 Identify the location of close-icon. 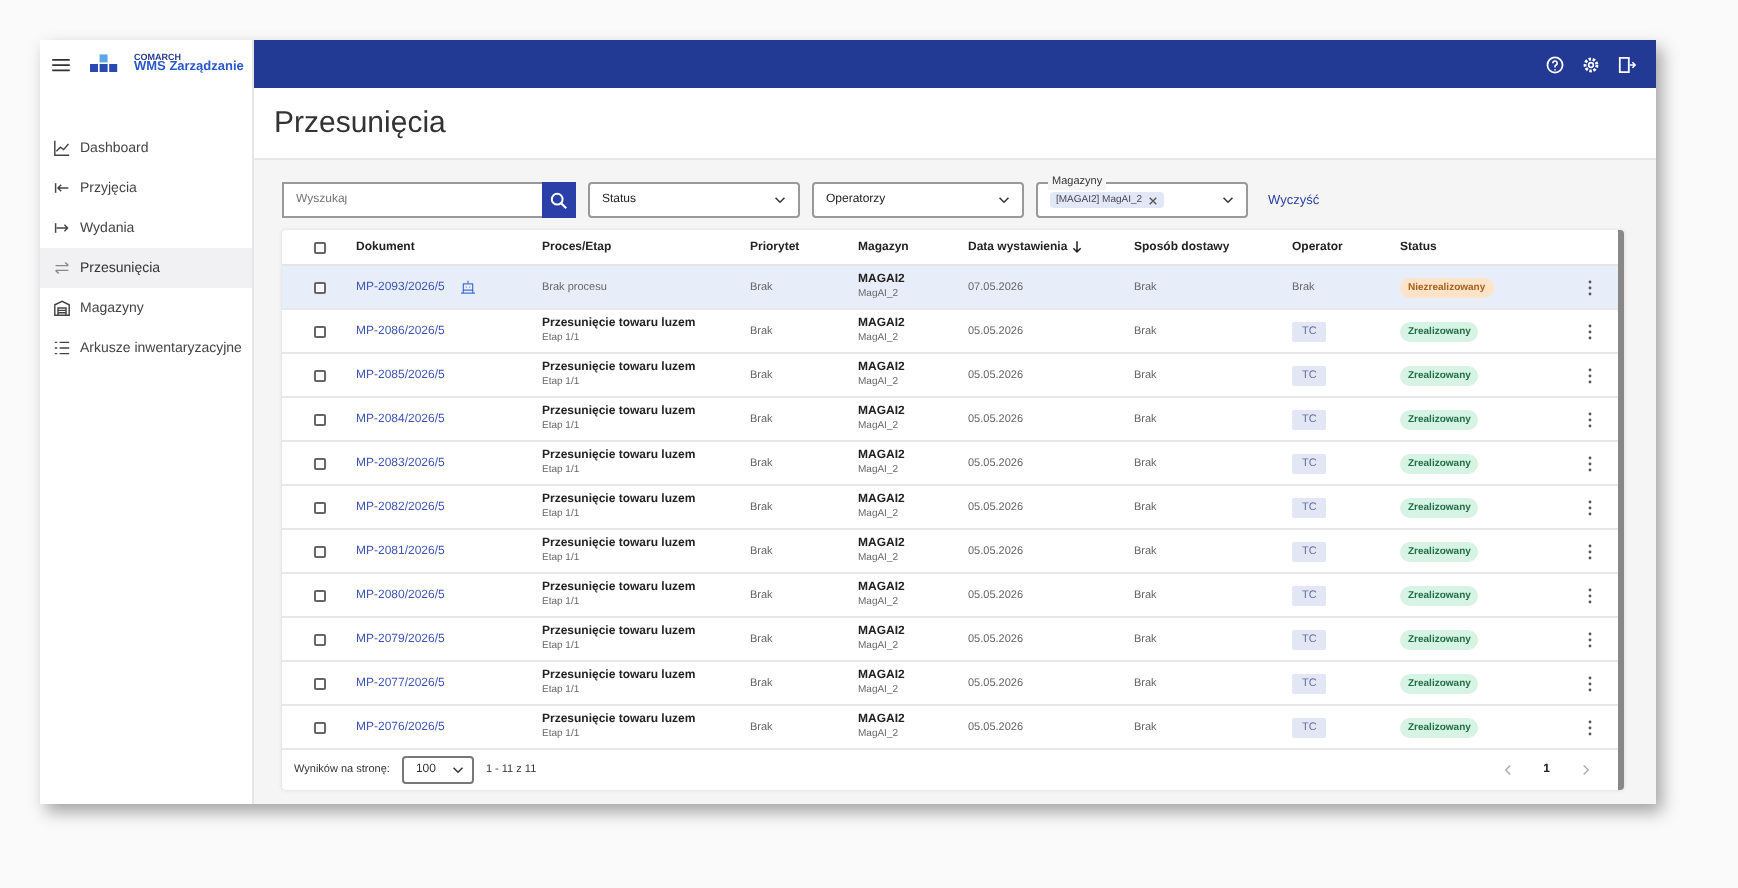
(1153, 200).